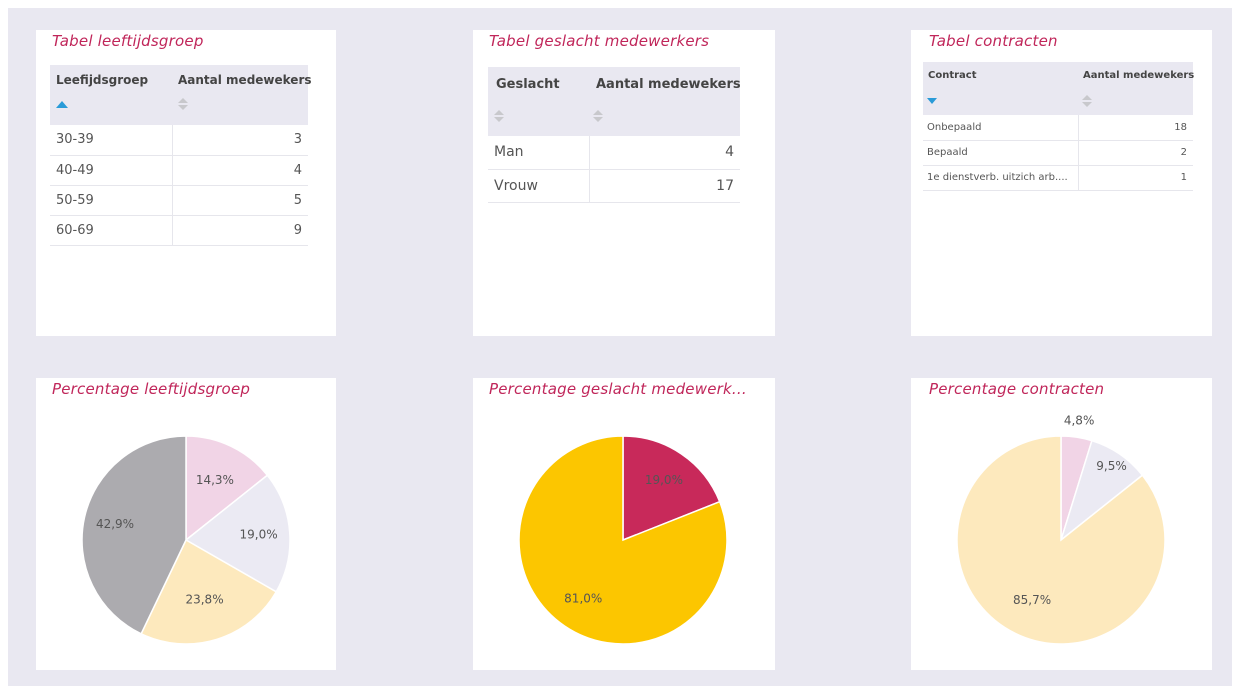  I want to click on row-value: 9, so click(239, 230).